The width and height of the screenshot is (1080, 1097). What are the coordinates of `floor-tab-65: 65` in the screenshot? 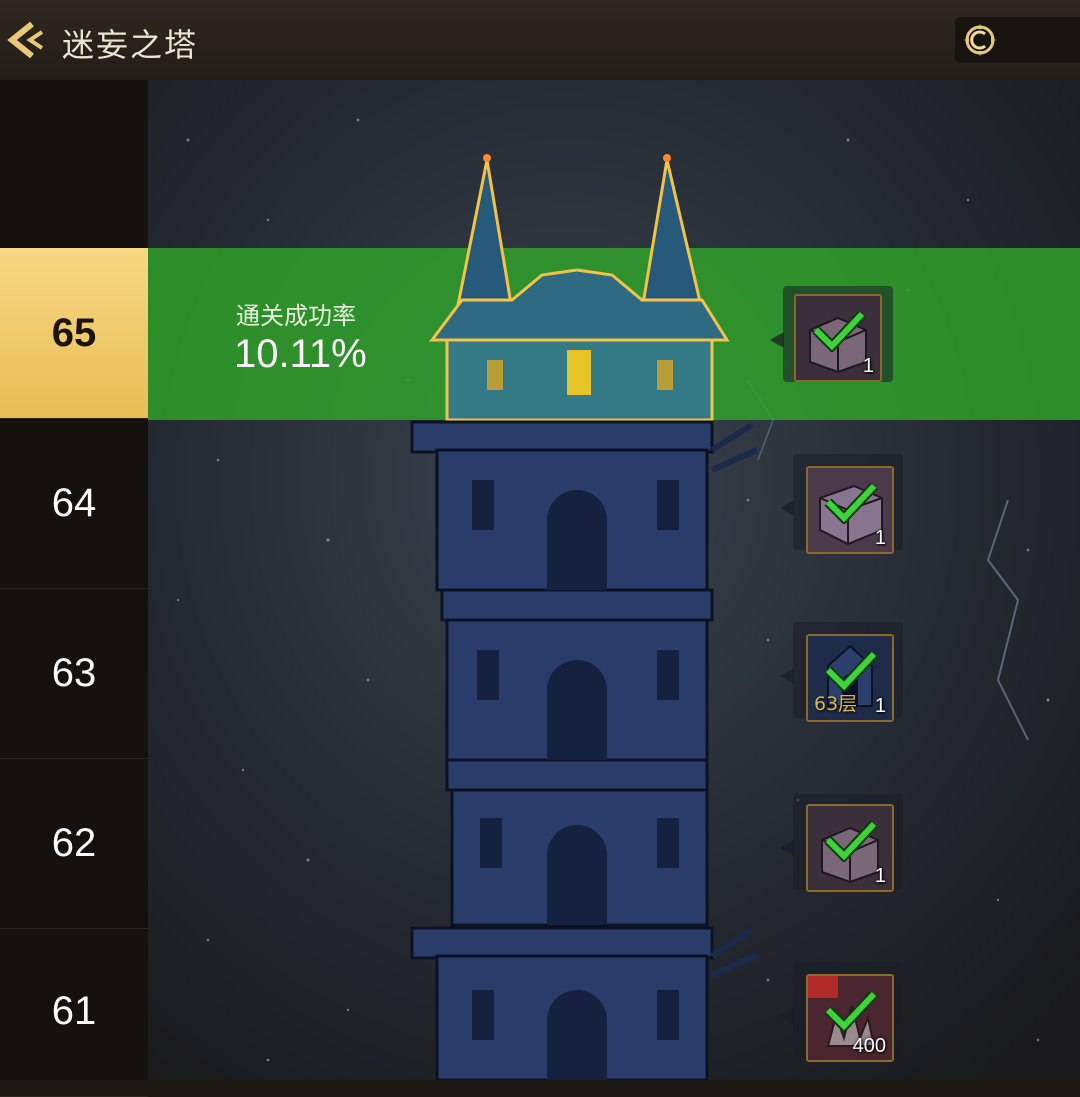 It's located at (74, 333).